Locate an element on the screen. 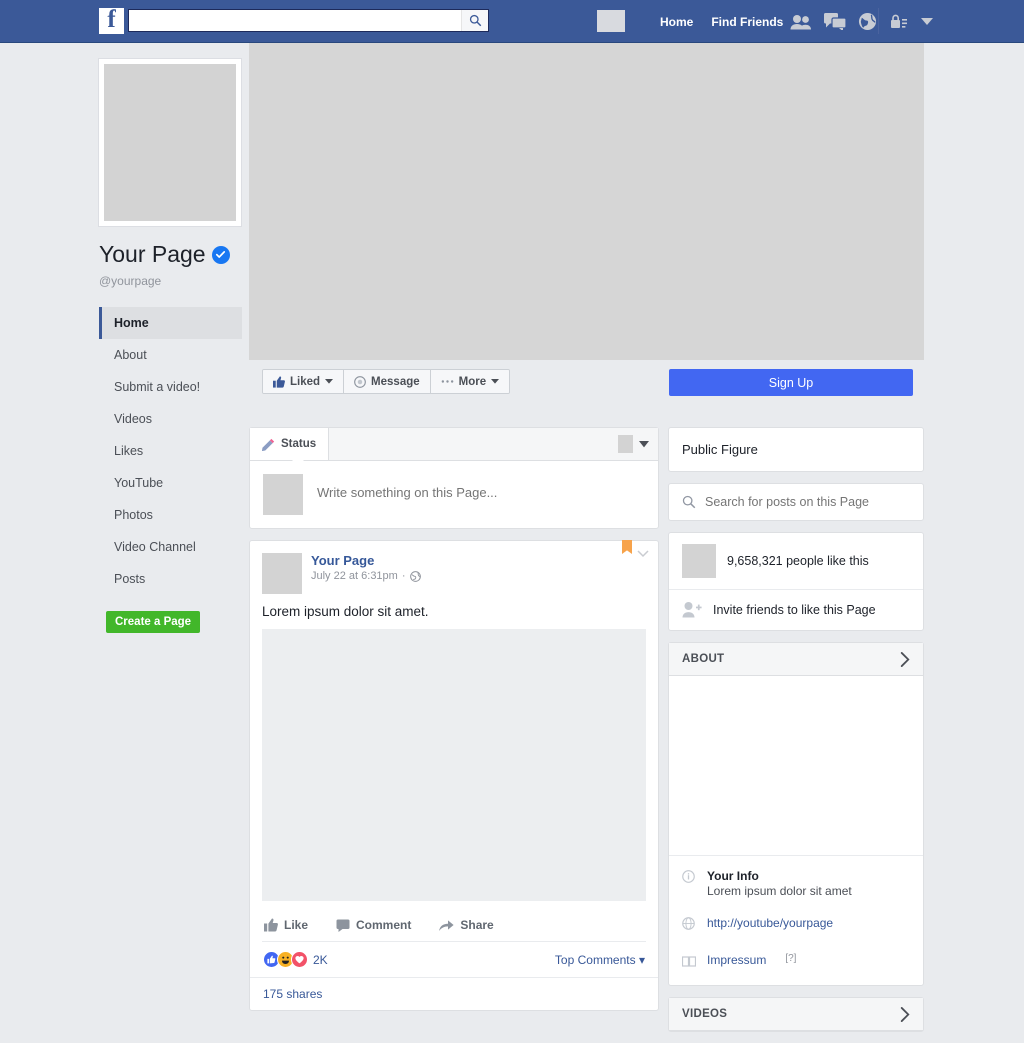  post-text: Lorem ipsum dolor sit amet. is located at coordinates (345, 611).